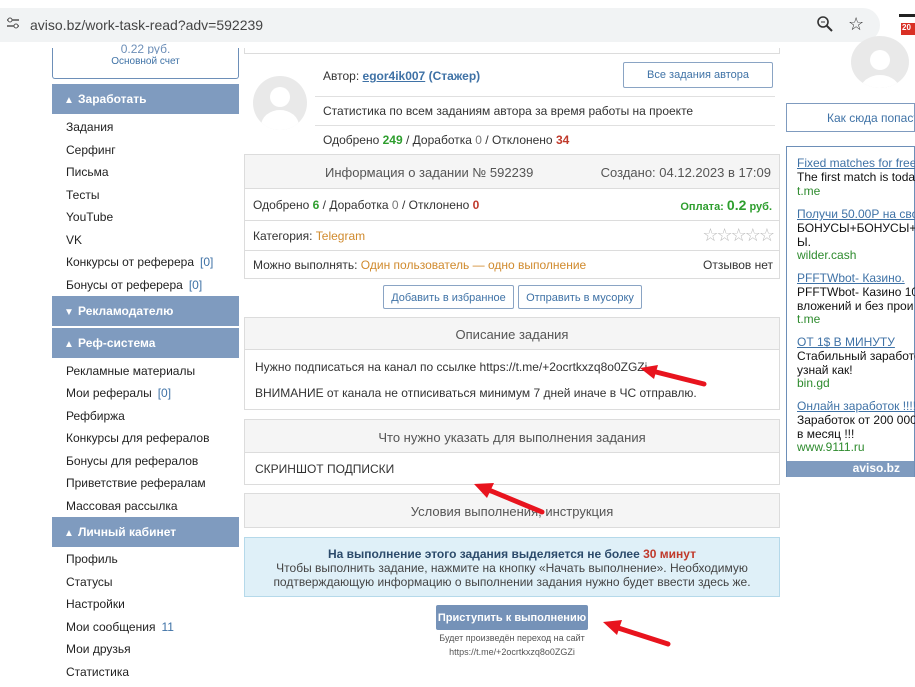  What do you see at coordinates (74, 240) in the screenshot?
I see `sidebar-item-vk: VK` at bounding box center [74, 240].